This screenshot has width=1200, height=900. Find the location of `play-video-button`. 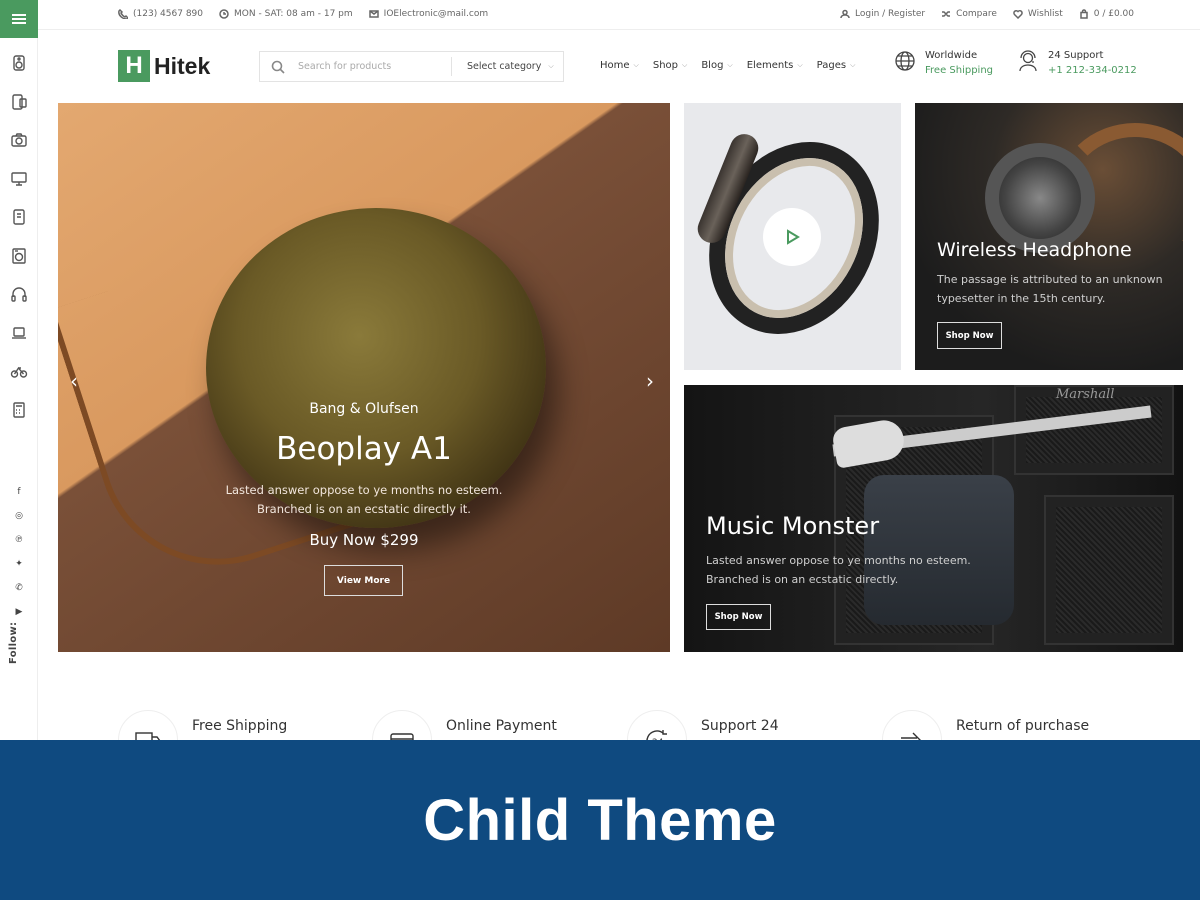

play-video-button is located at coordinates (792, 237).